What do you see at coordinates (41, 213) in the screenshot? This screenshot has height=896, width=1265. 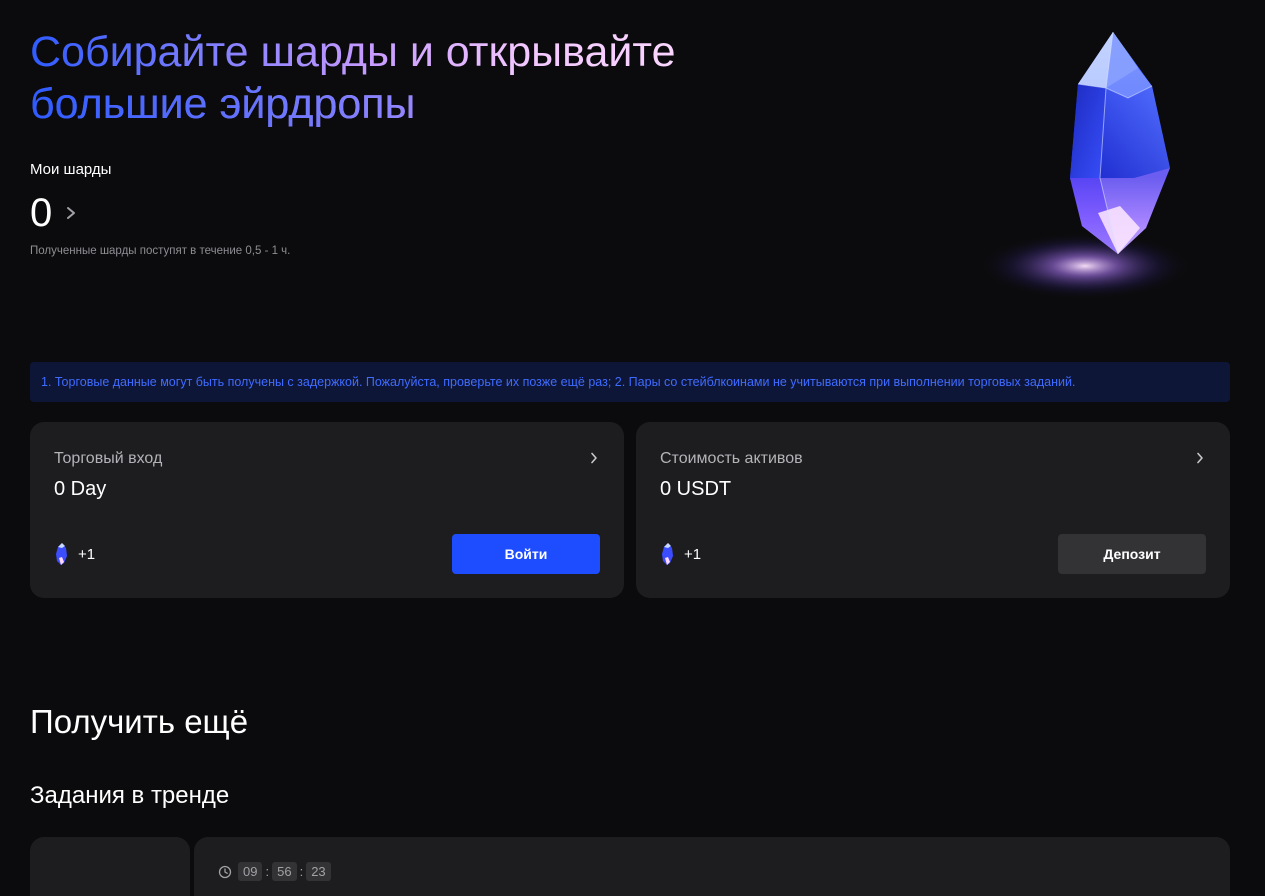 I see `my-shards-value: 0` at bounding box center [41, 213].